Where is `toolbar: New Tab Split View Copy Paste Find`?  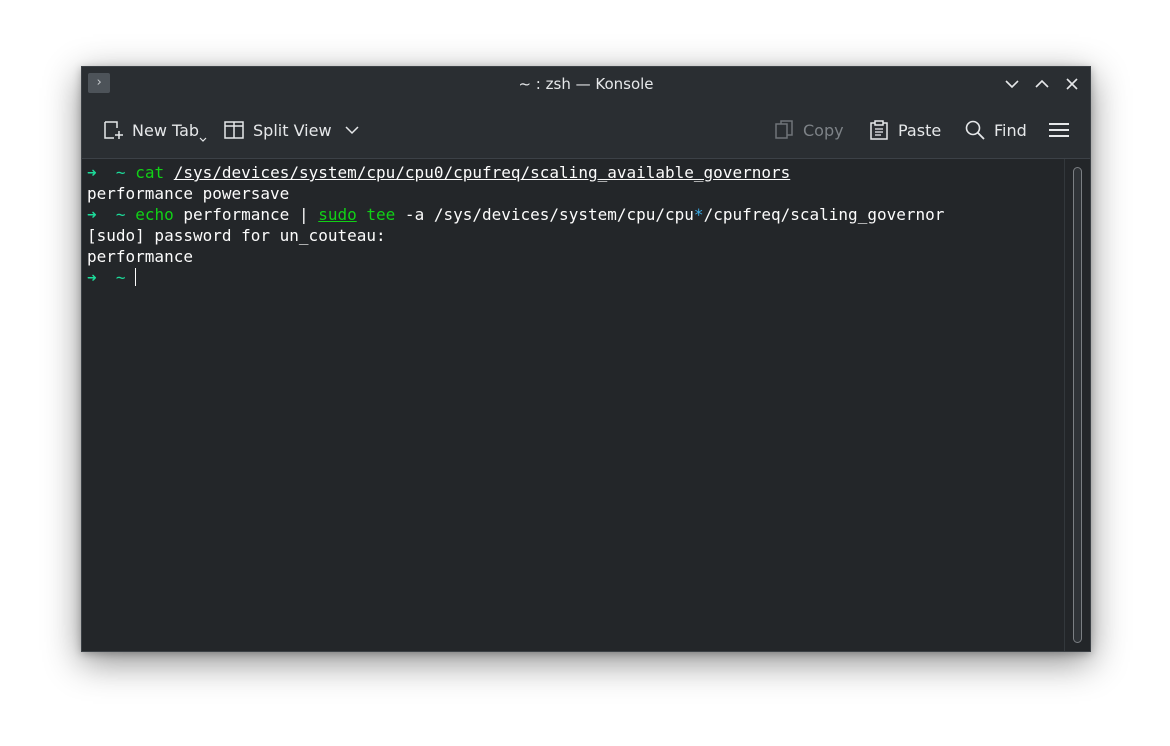 toolbar: New Tab Split View Copy Paste Find is located at coordinates (586, 130).